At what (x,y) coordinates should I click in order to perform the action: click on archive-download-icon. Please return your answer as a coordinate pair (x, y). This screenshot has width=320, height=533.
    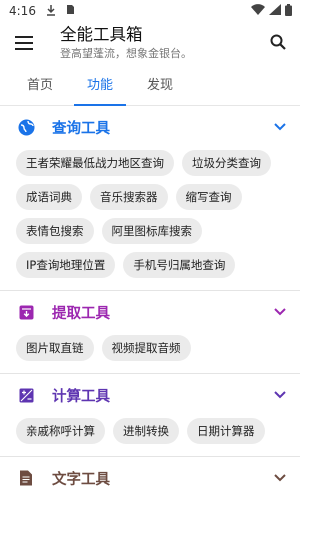
    Looking at the image, I should click on (26, 312).